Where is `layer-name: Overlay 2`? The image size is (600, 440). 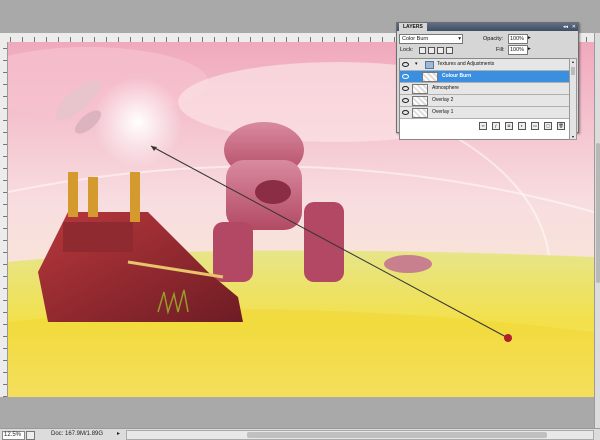
layer-name: Overlay 2 is located at coordinates (443, 100).